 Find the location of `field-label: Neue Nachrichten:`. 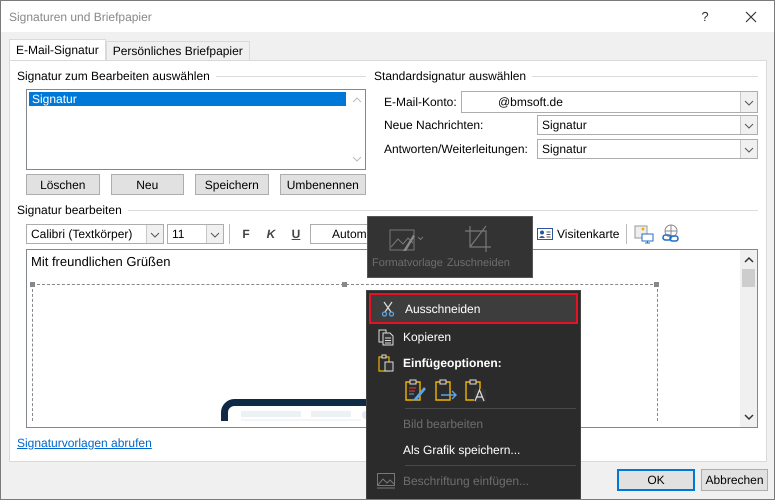

field-label: Neue Nachrichten: is located at coordinates (434, 125).